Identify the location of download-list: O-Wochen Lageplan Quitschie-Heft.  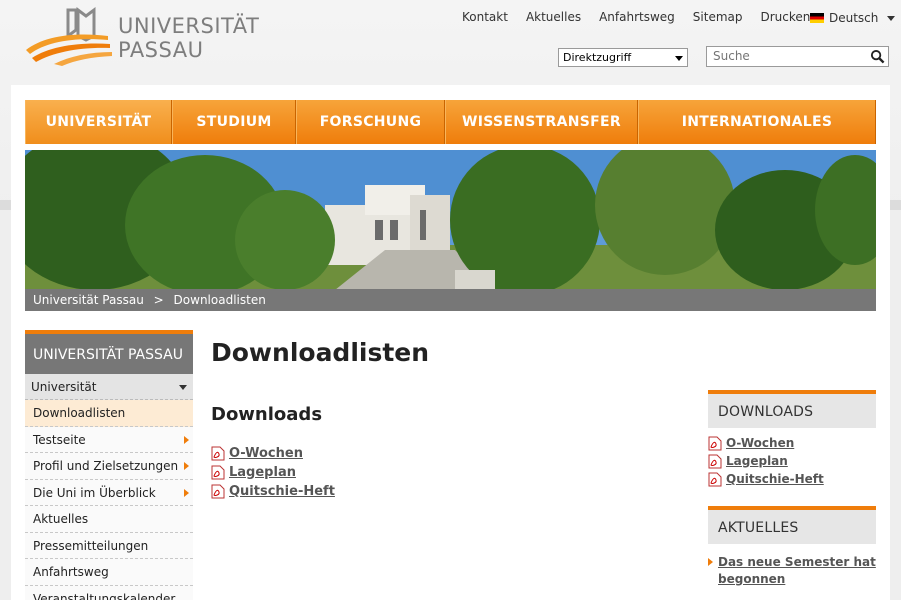
(273, 472).